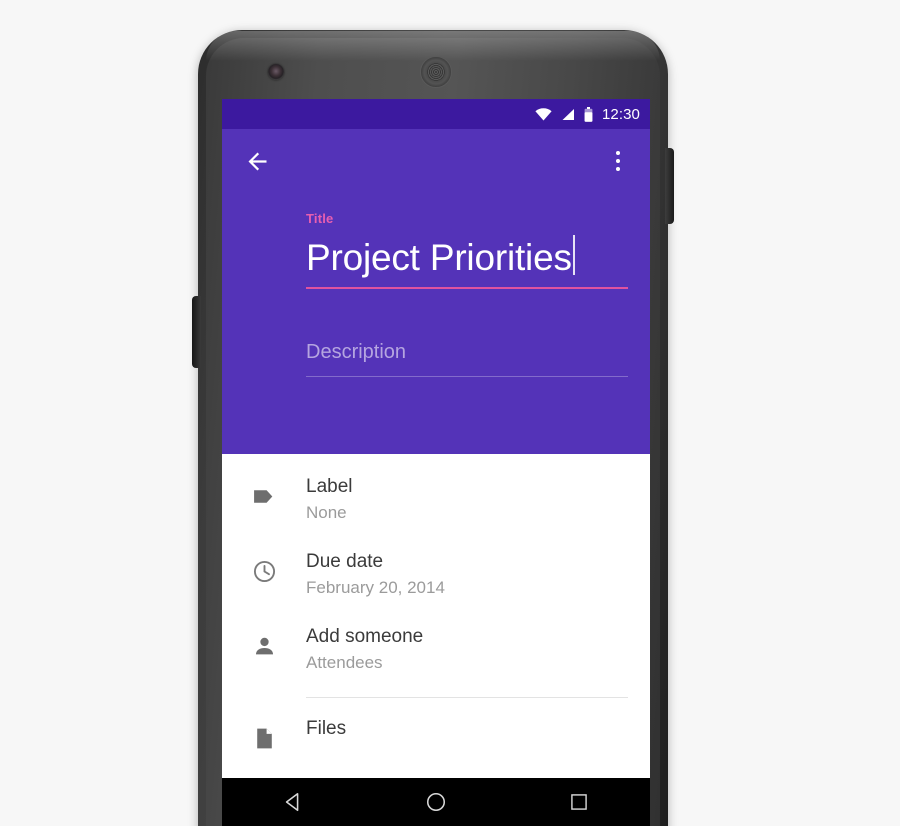  Describe the element at coordinates (439, 257) in the screenshot. I see `title-field-value: Project Priorities` at that location.